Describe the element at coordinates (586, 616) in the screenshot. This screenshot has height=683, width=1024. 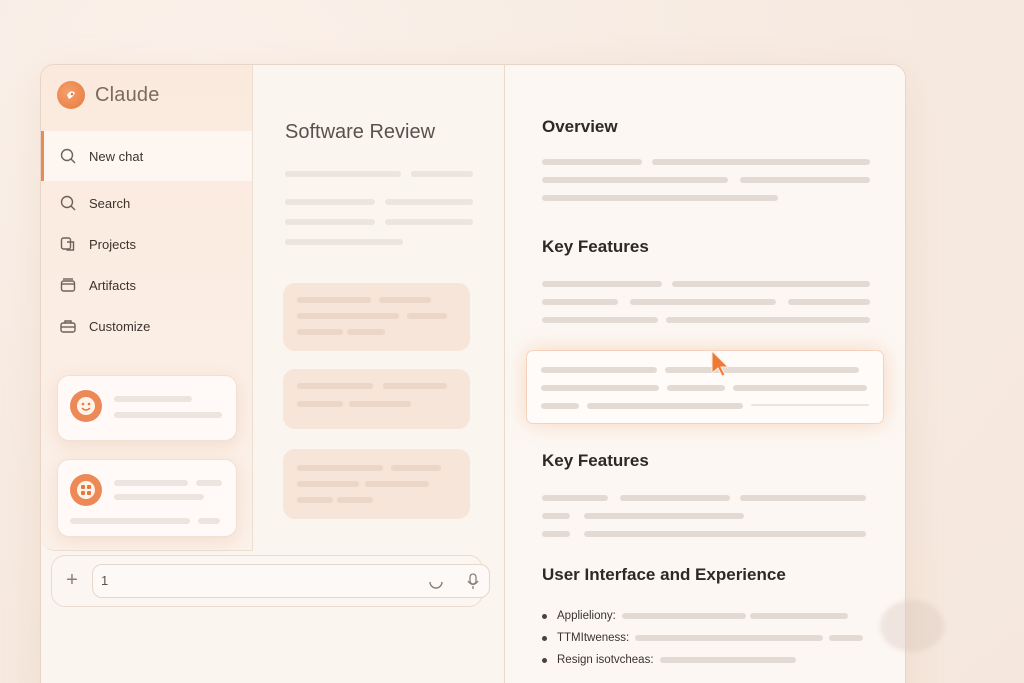
I see `bullet-label: Applieliony:` at that location.